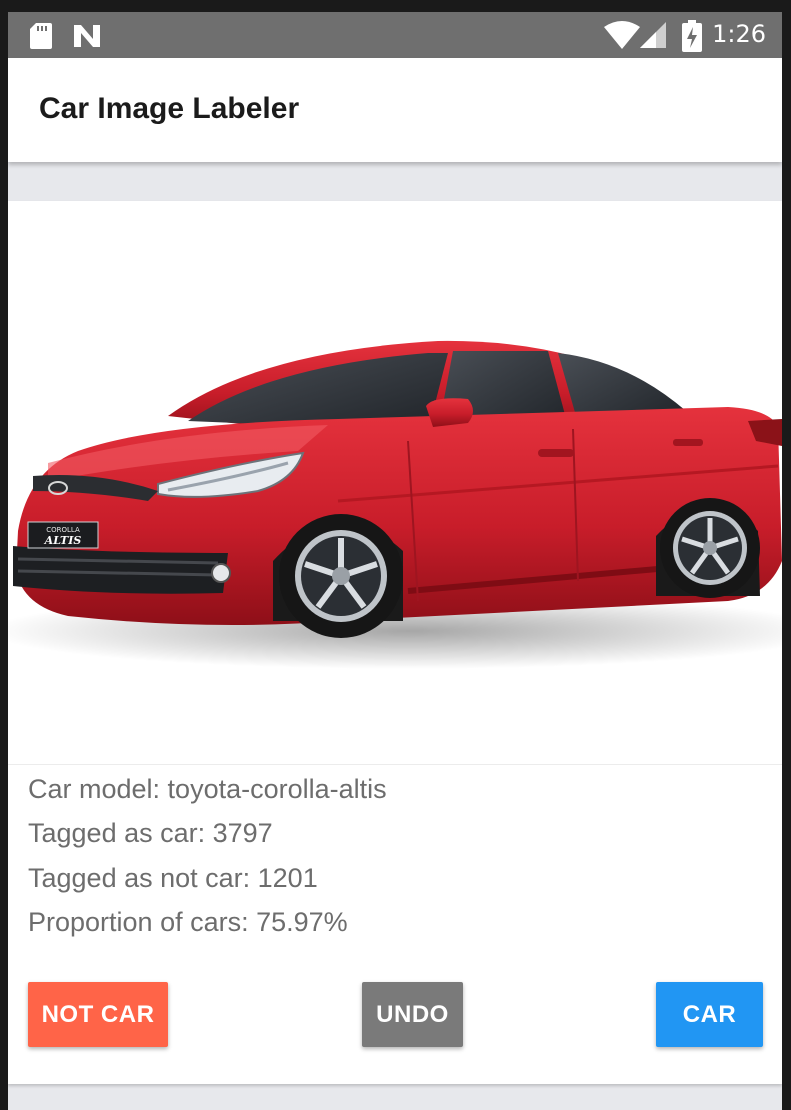 The width and height of the screenshot is (791, 1110). What do you see at coordinates (739, 34) in the screenshot?
I see `status-time: 1:26` at bounding box center [739, 34].